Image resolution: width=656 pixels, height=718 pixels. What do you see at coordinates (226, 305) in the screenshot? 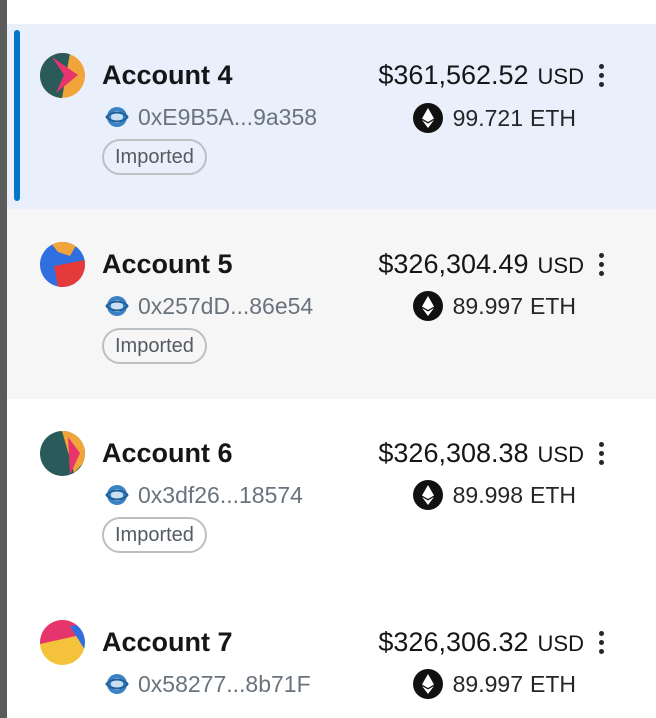
I see `account-address: 0x257dD...86e54` at bounding box center [226, 305].